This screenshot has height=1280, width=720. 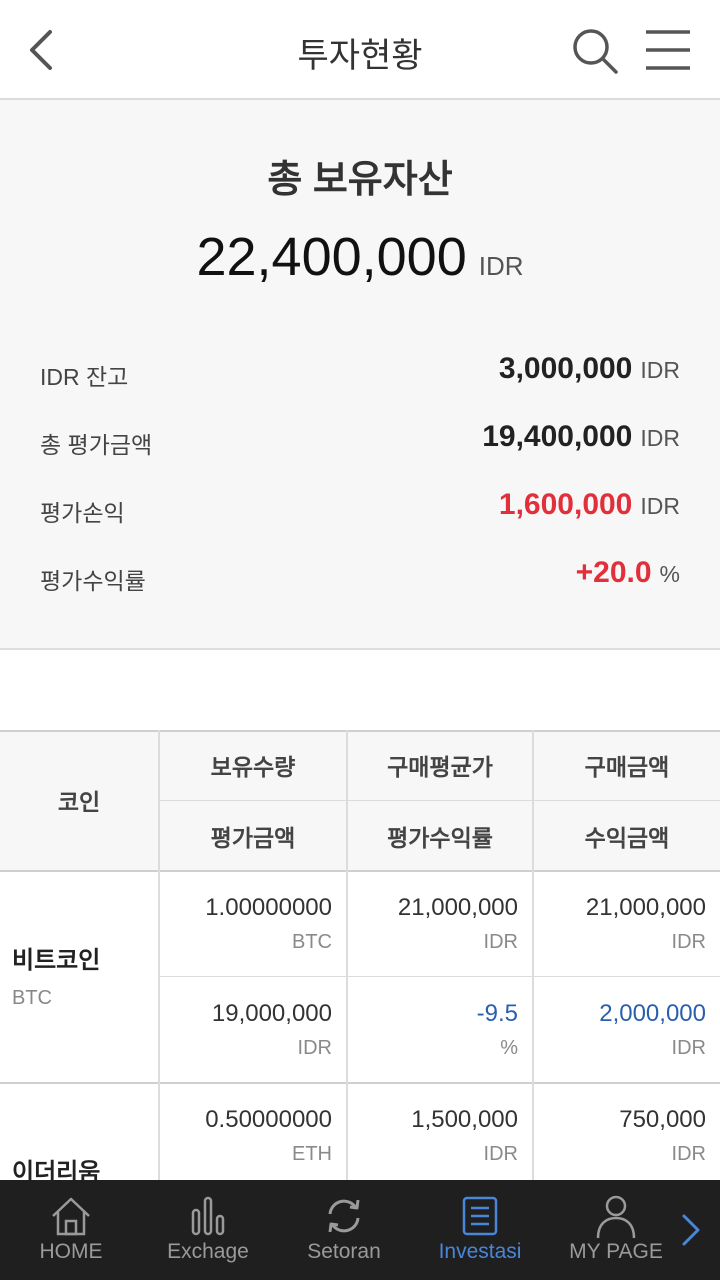 I want to click on tab-my-page: MY PAGE, so click(x=616, y=1230).